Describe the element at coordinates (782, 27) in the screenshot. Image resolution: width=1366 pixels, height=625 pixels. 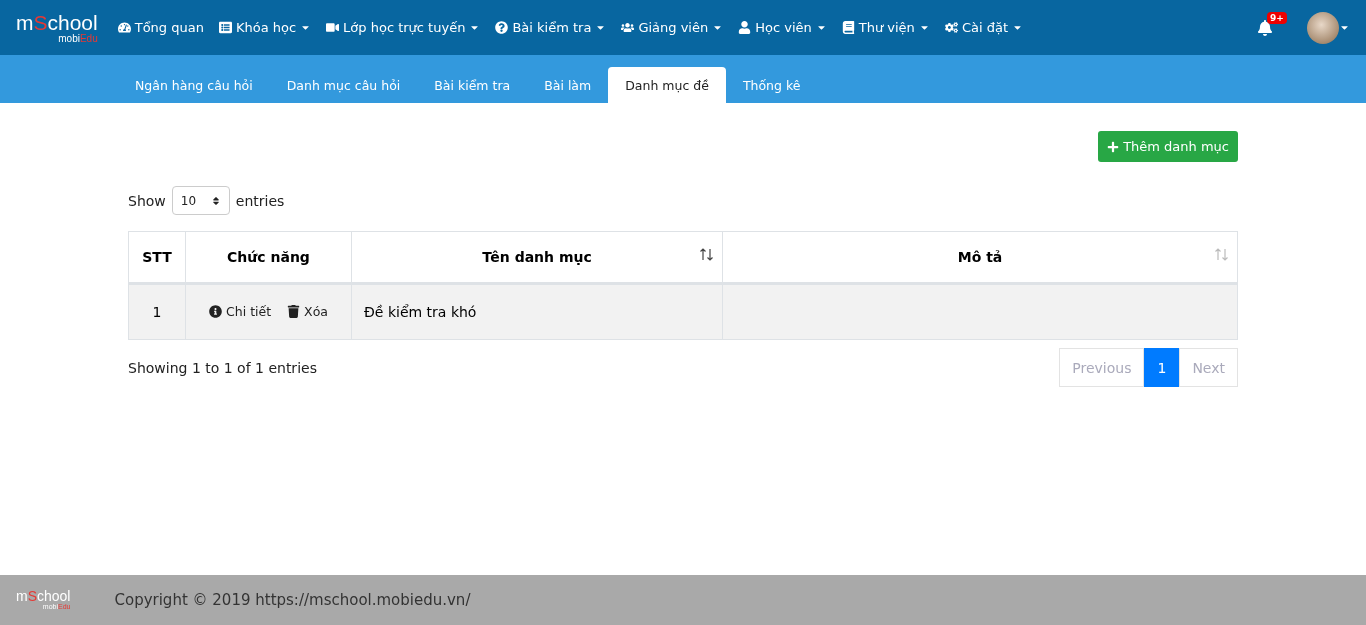
I see `nav-item: Học viên` at that location.